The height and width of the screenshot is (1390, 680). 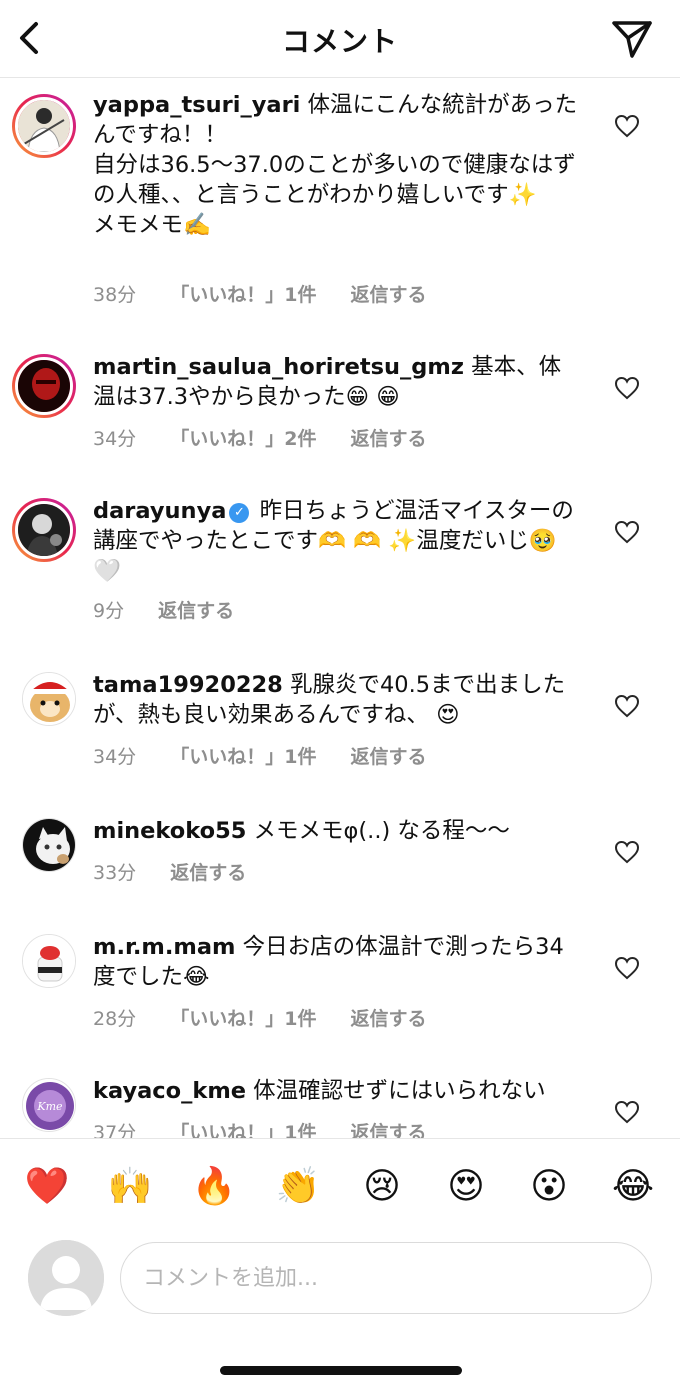 What do you see at coordinates (159, 511) in the screenshot?
I see `comment-username: darayunya` at bounding box center [159, 511].